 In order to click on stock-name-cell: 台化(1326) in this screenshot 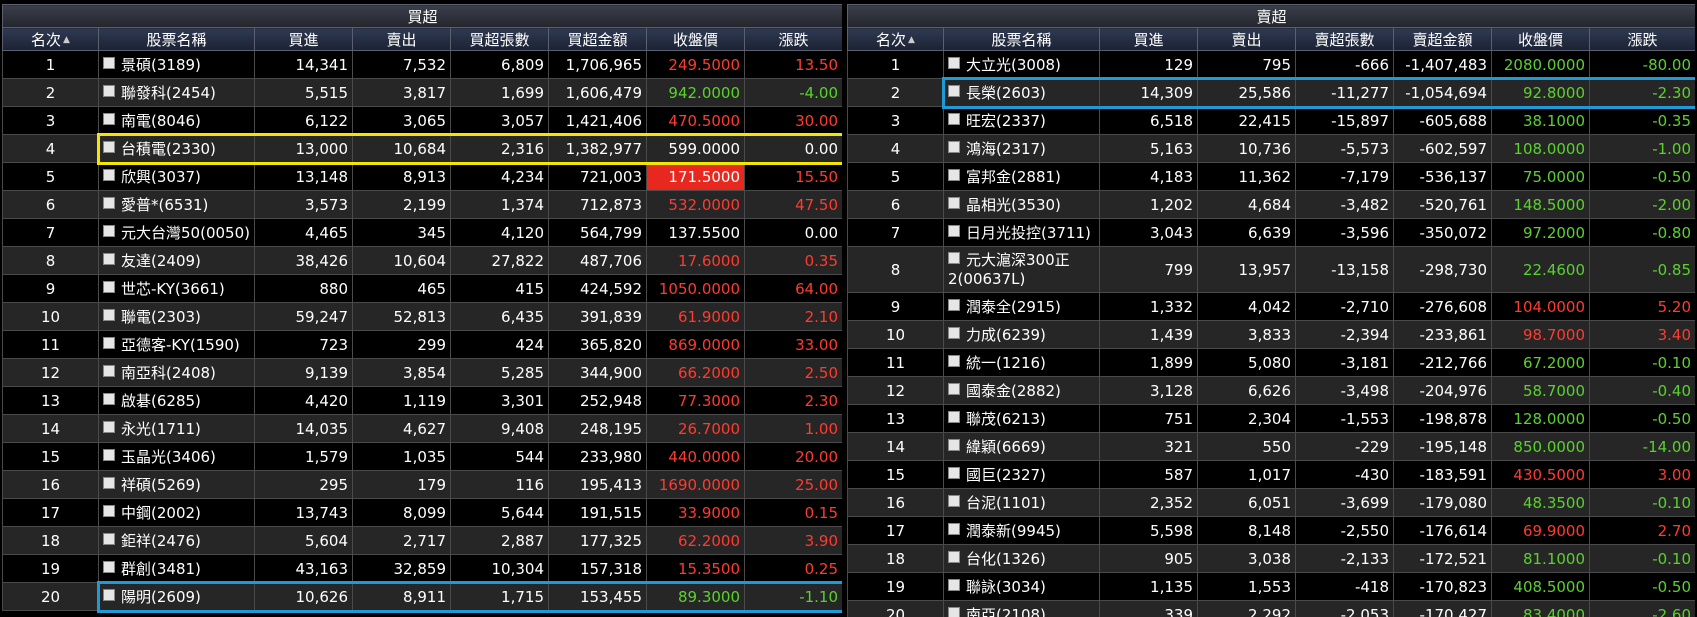, I will do `click(1021, 558)`.